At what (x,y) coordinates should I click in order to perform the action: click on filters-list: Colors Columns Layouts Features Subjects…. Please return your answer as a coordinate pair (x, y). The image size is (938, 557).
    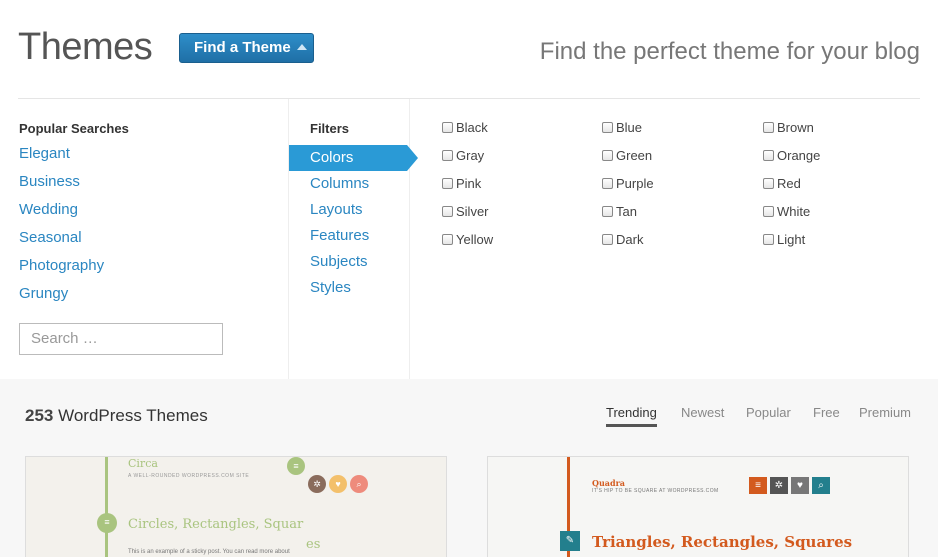
    Looking at the image, I should click on (354, 223).